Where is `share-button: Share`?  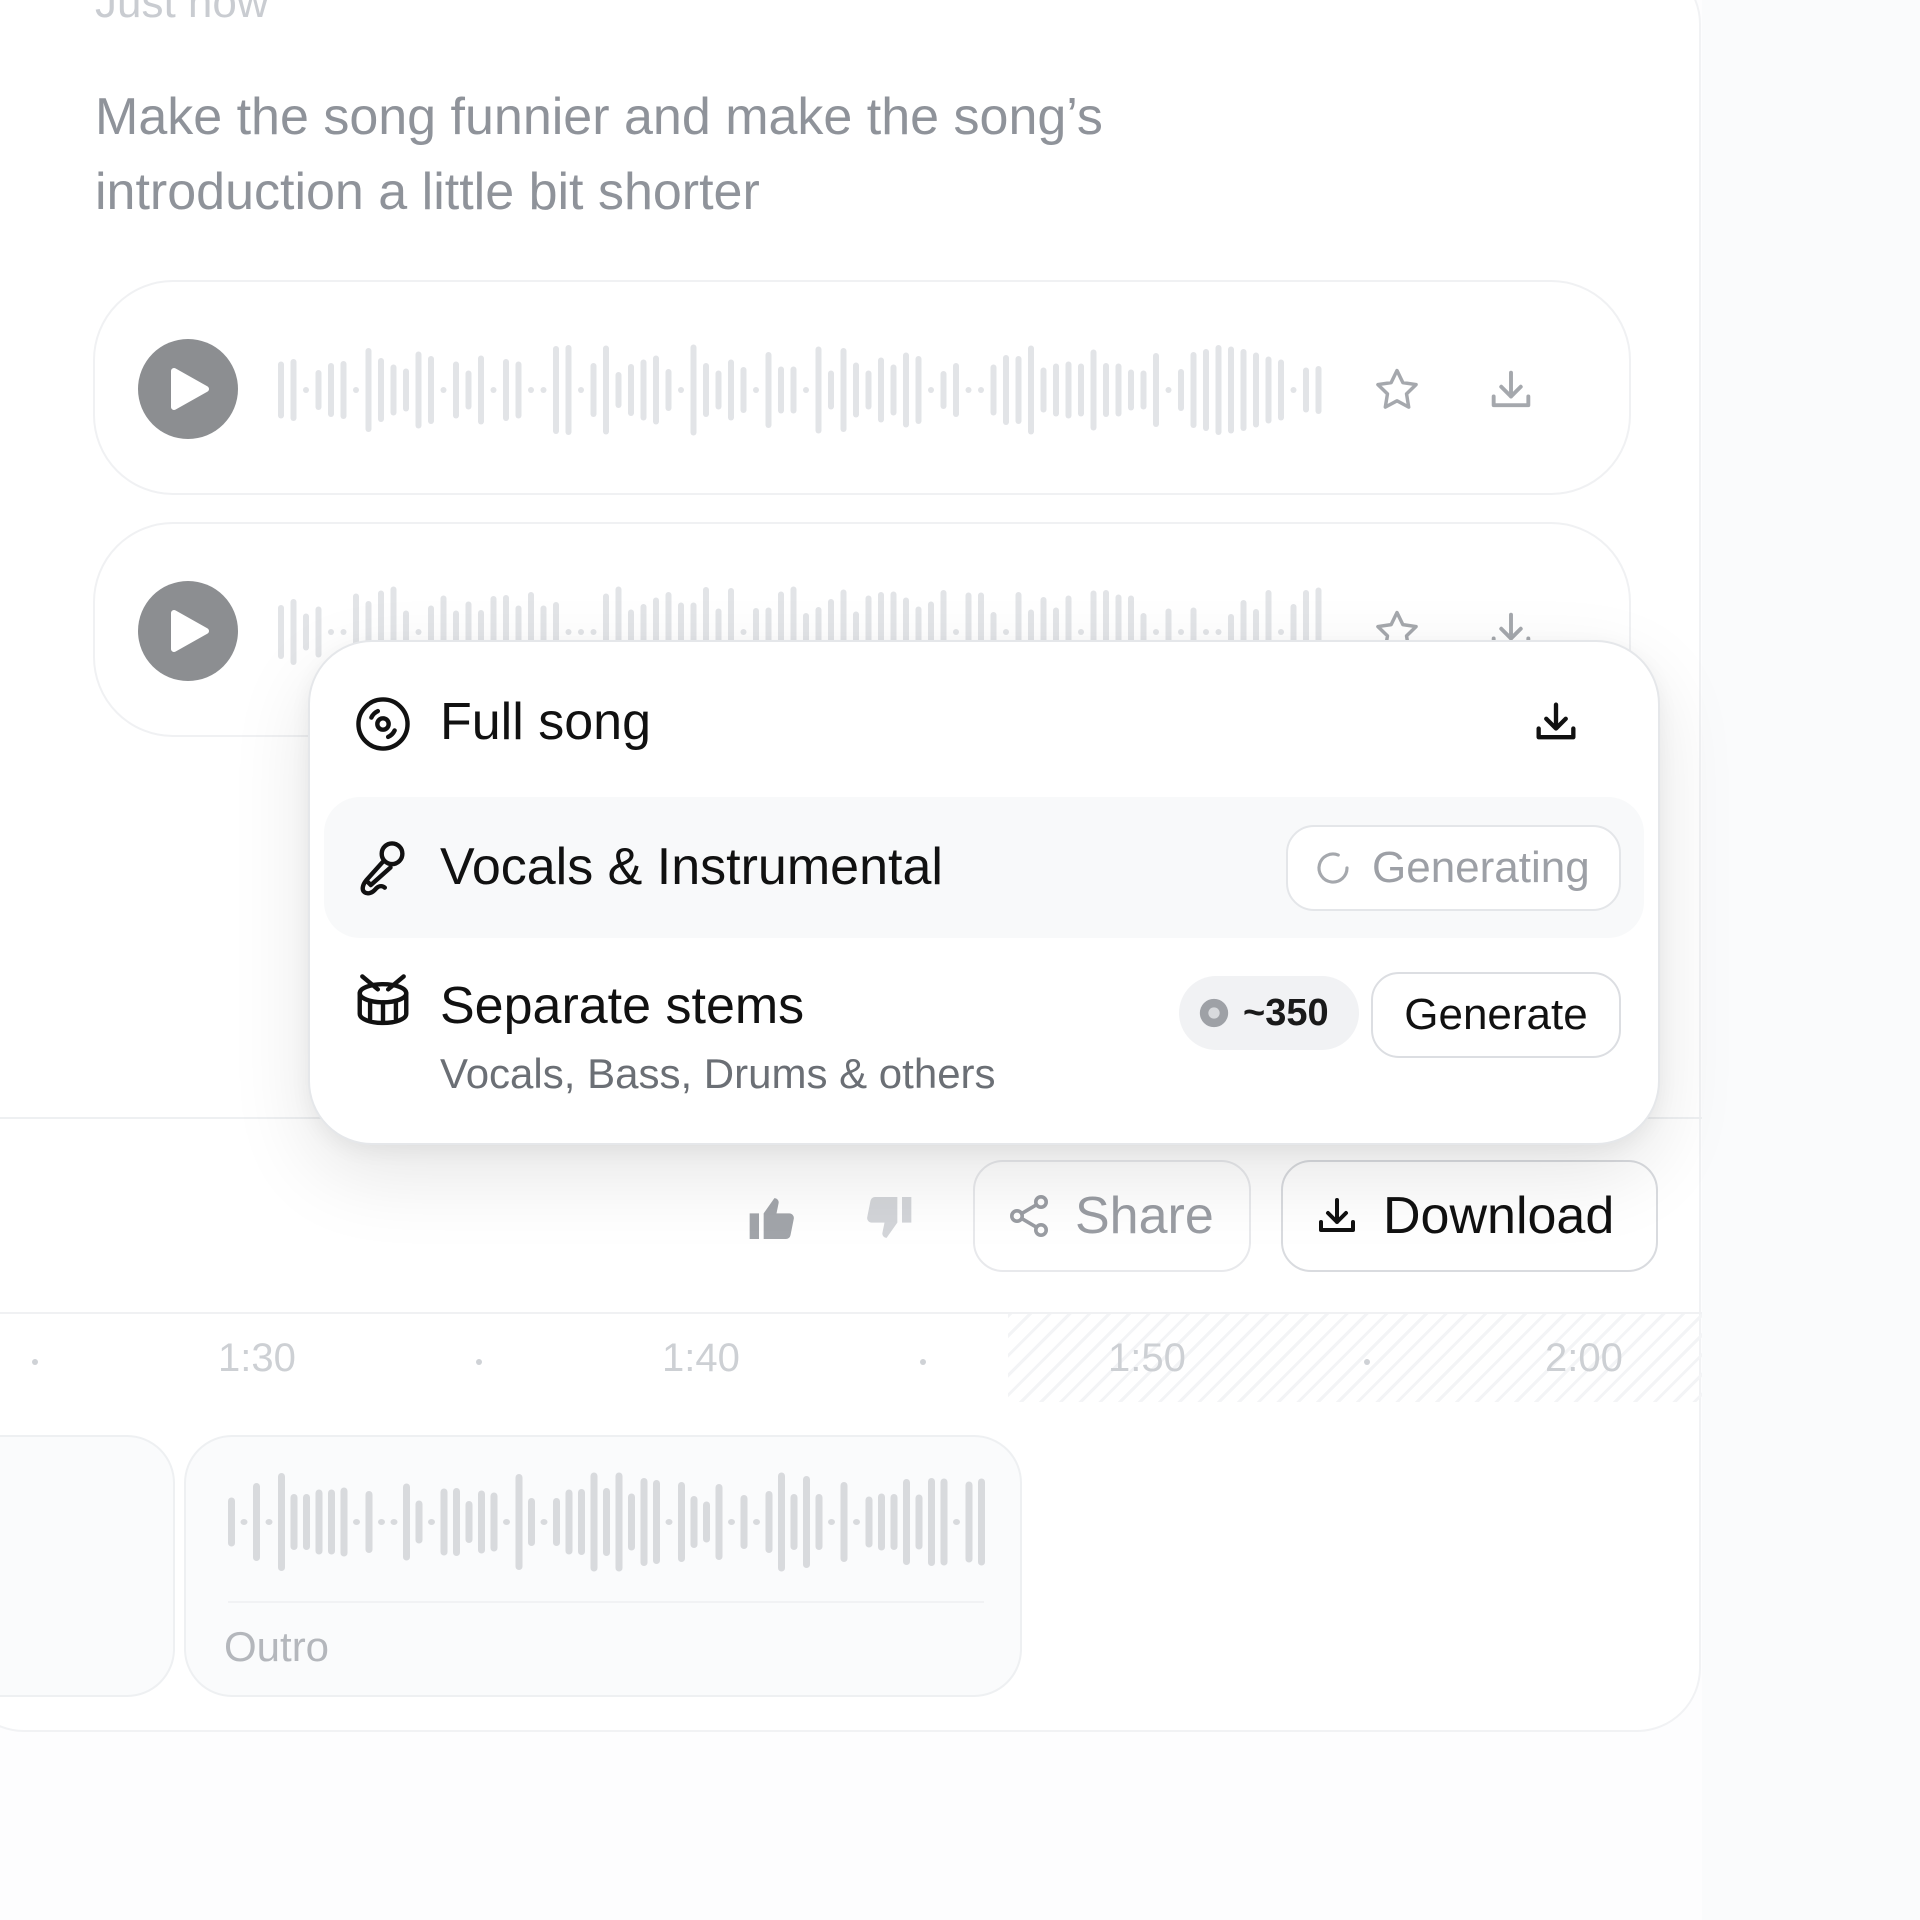
share-button: Share is located at coordinates (1112, 1216).